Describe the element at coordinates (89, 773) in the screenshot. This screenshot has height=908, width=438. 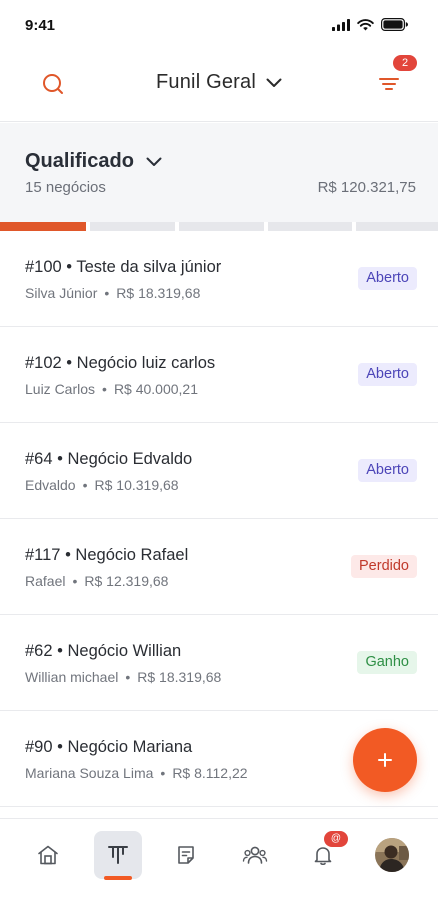
I see `deal-contact: Mariana Souza Lima` at that location.